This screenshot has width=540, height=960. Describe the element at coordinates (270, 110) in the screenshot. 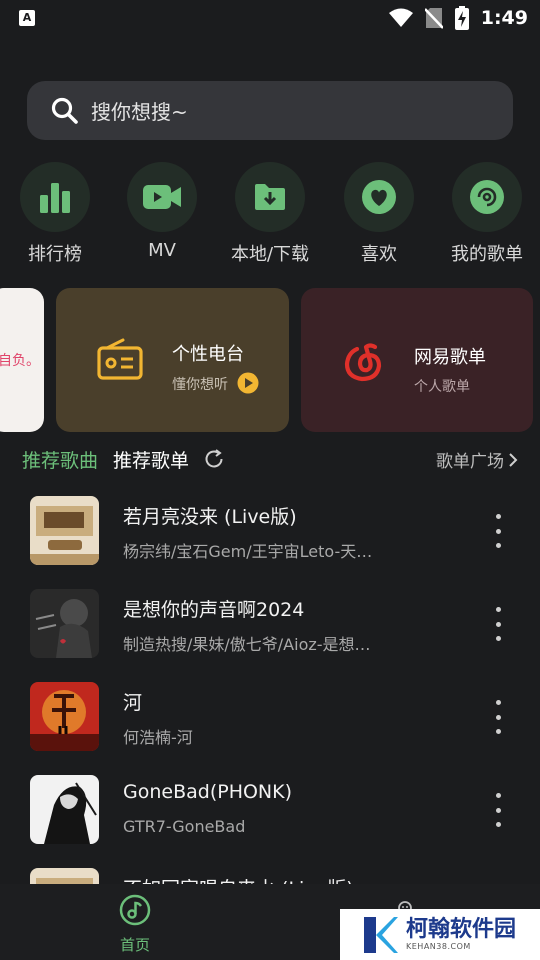

I see `search-bar: 搜你想搜~` at that location.